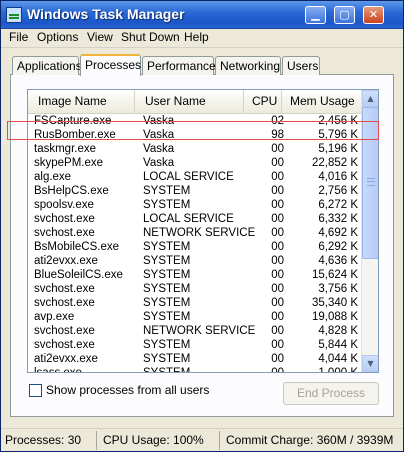 The image size is (404, 452). What do you see at coordinates (195, 261) in the screenshot?
I see `table-row: ati2evxx.exe SYSTEM 00 4,636 K` at bounding box center [195, 261].